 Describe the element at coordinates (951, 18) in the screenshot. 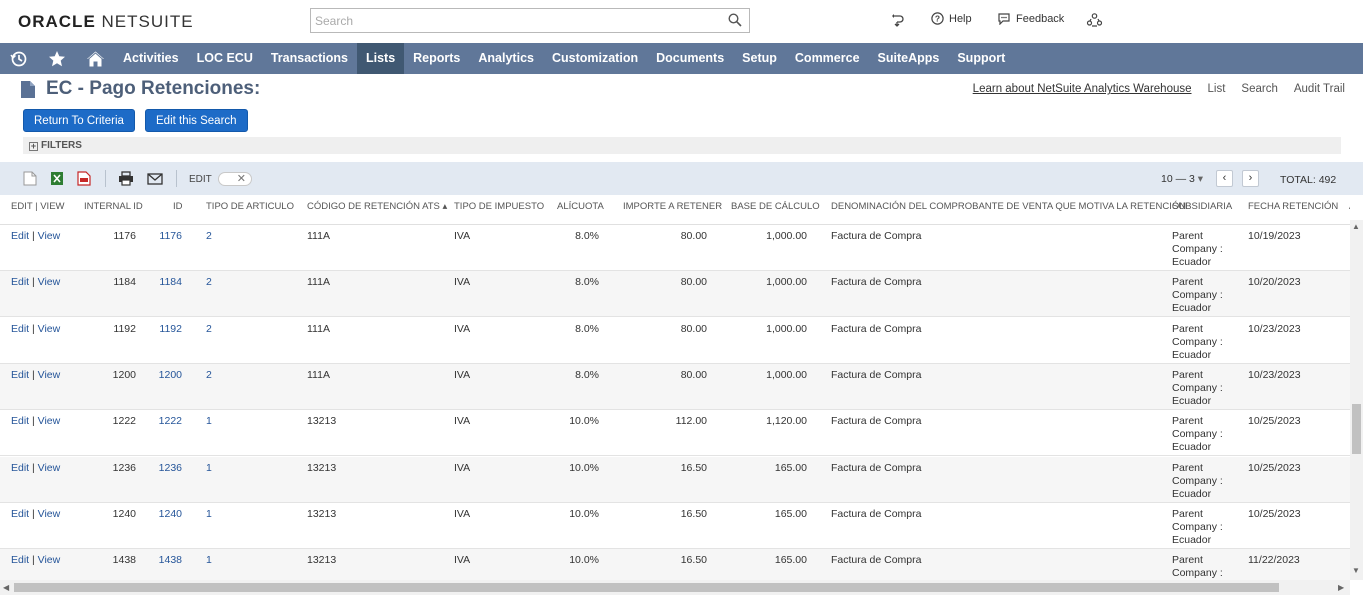

I see `help-link: ? Help` at that location.